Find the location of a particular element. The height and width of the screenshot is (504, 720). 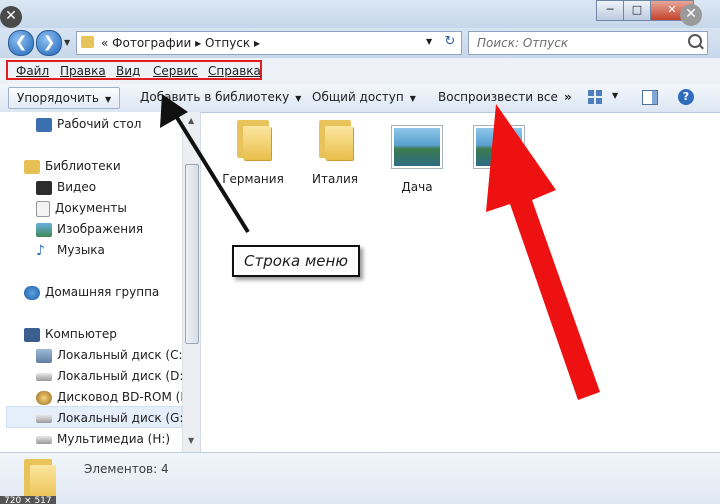

nav-item-label: Видео is located at coordinates (77, 187).